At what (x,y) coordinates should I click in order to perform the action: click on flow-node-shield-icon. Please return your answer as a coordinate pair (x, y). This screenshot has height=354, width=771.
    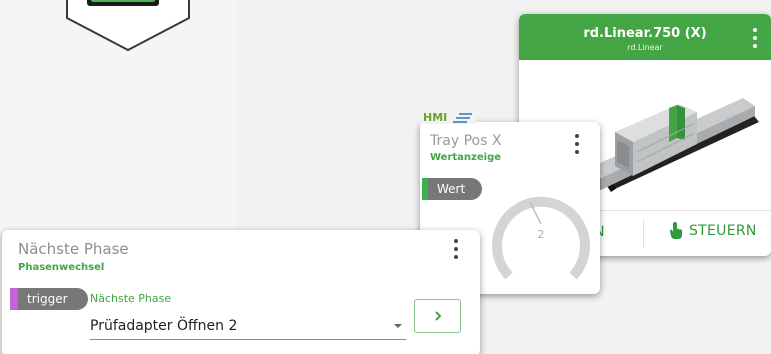
    Looking at the image, I should click on (128, 26).